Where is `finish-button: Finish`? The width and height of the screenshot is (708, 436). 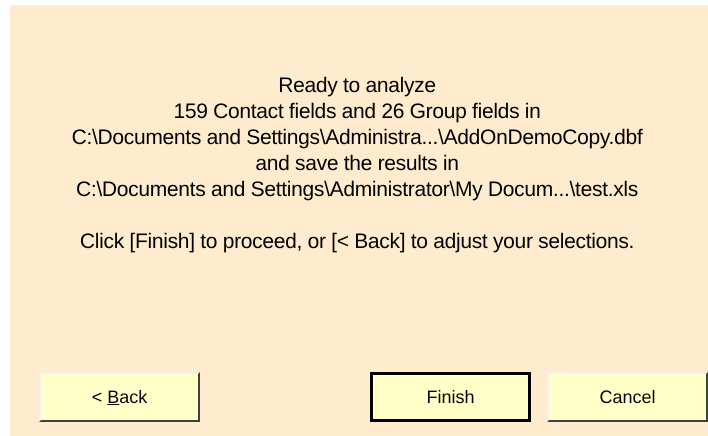 finish-button: Finish is located at coordinates (450, 397).